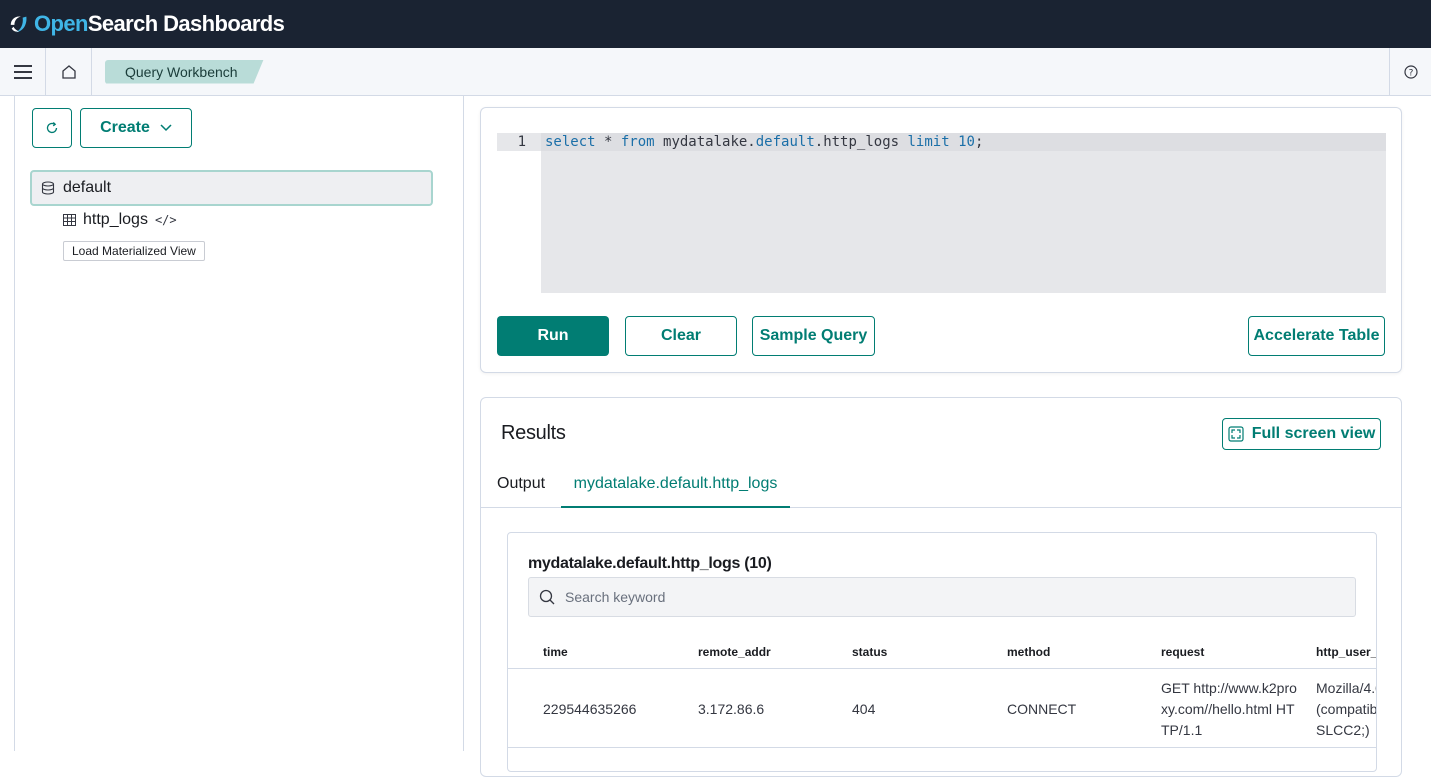  I want to click on home-icon, so click(68, 71).